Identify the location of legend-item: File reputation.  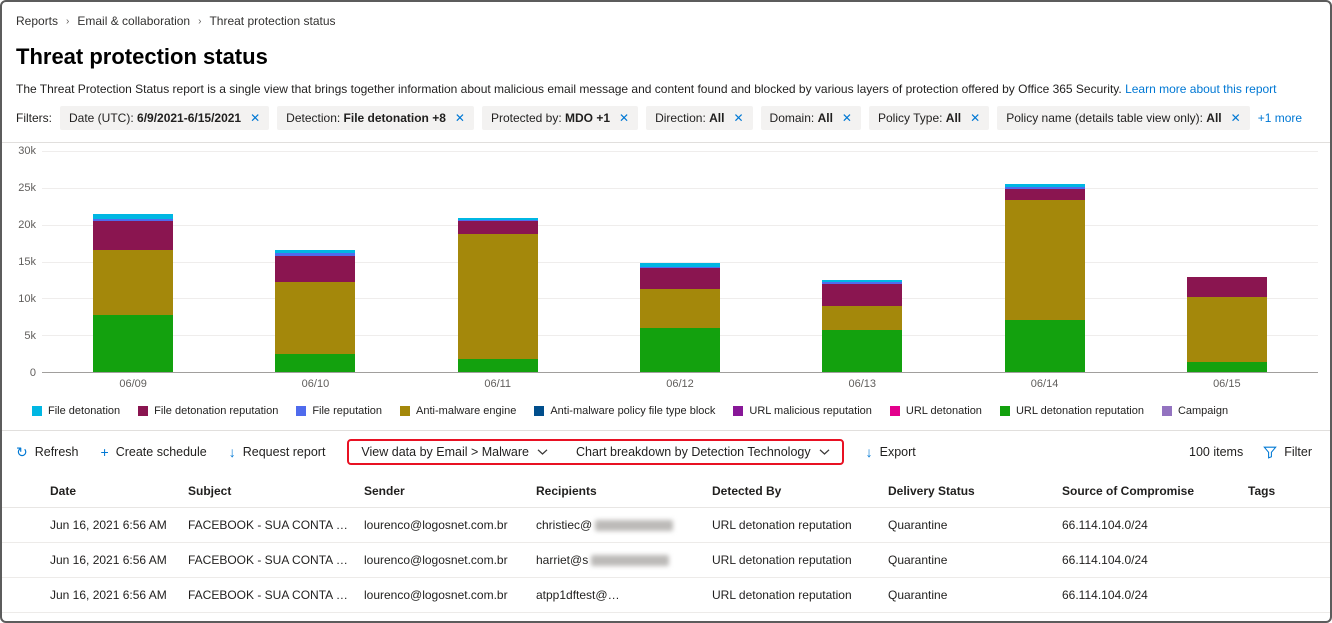
(339, 411).